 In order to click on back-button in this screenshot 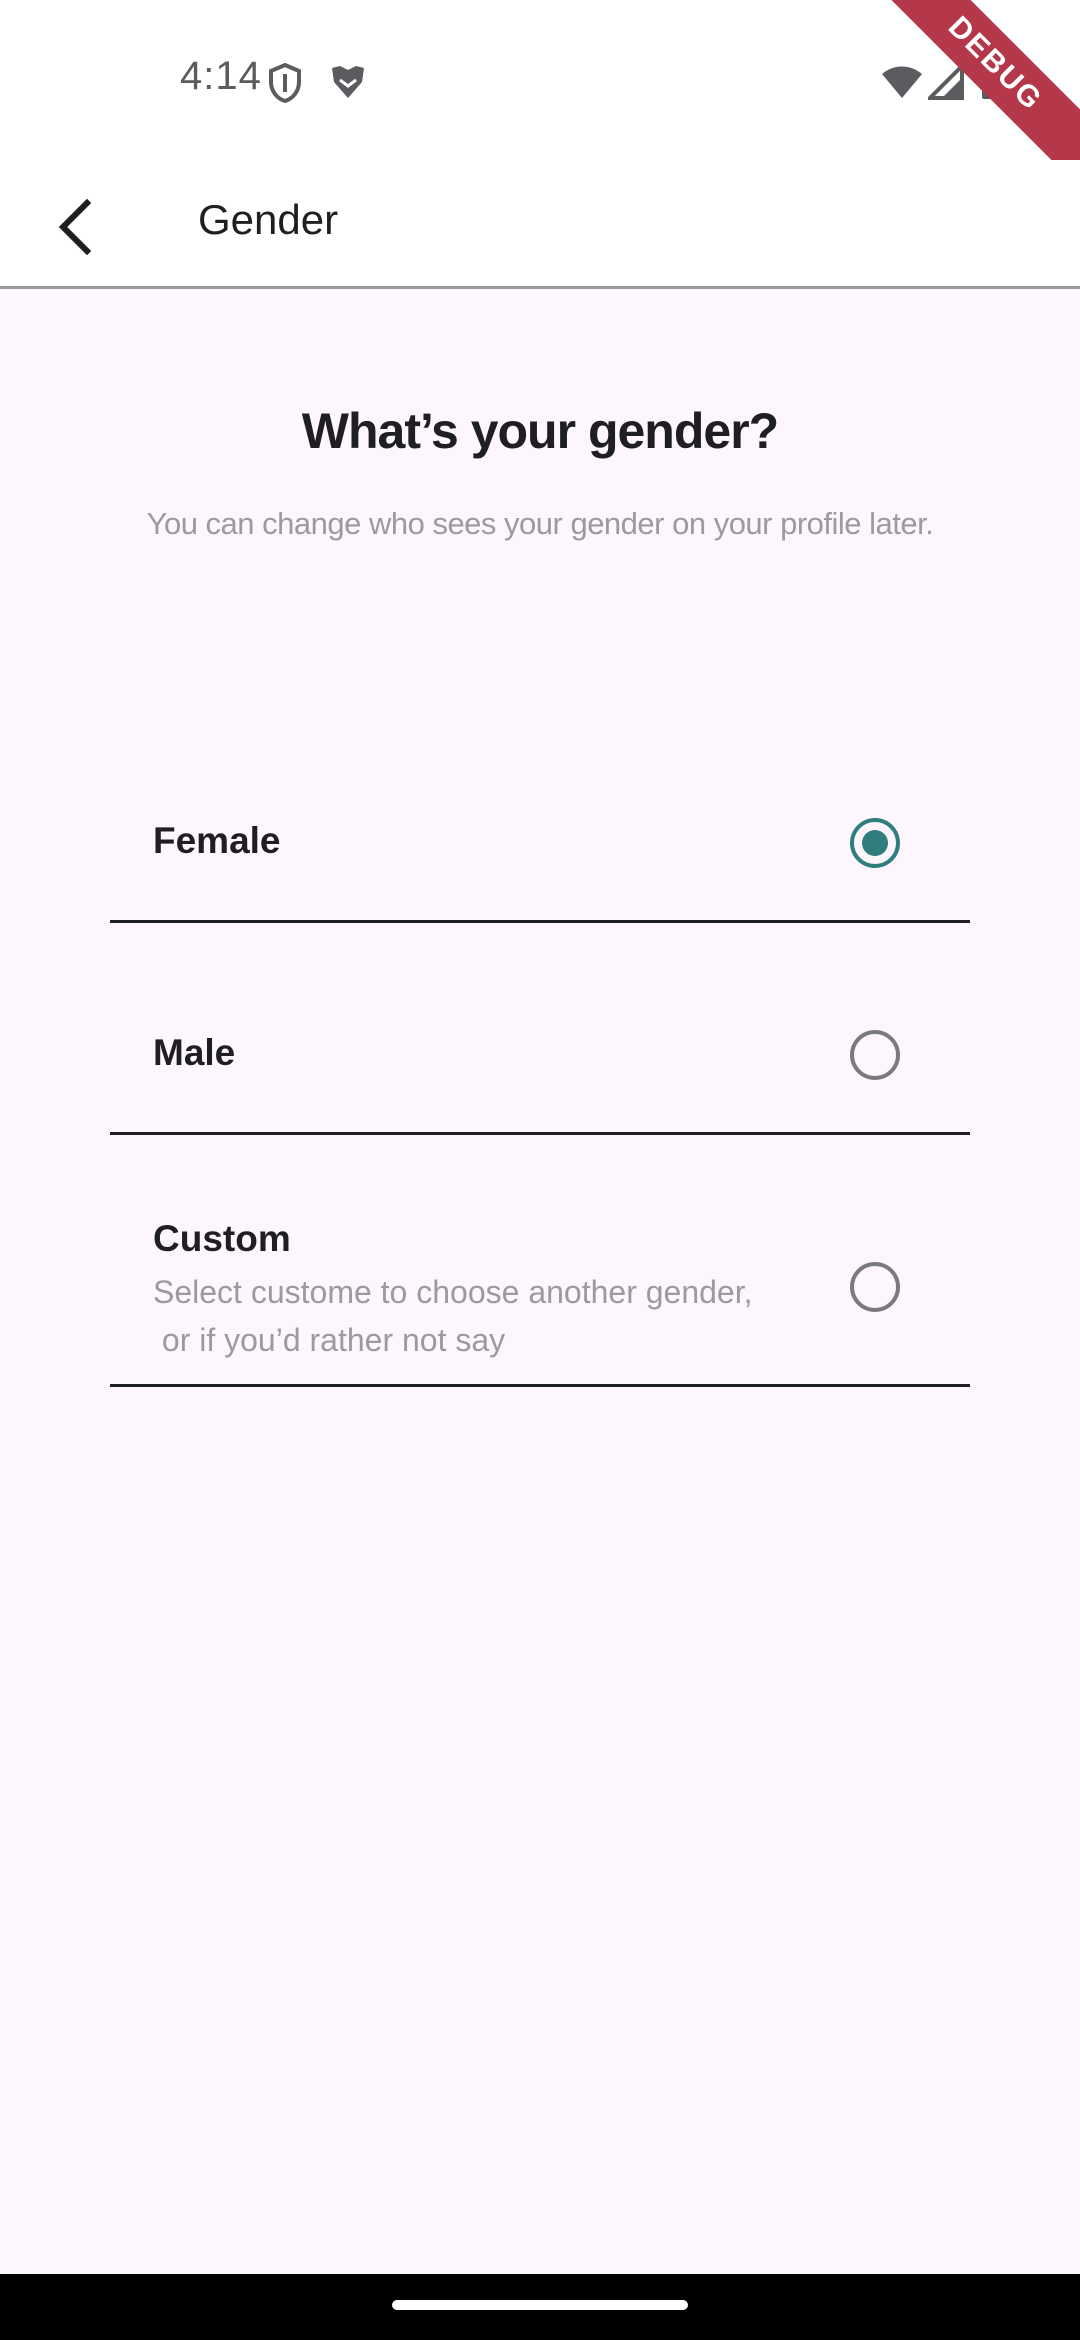, I will do `click(75, 227)`.